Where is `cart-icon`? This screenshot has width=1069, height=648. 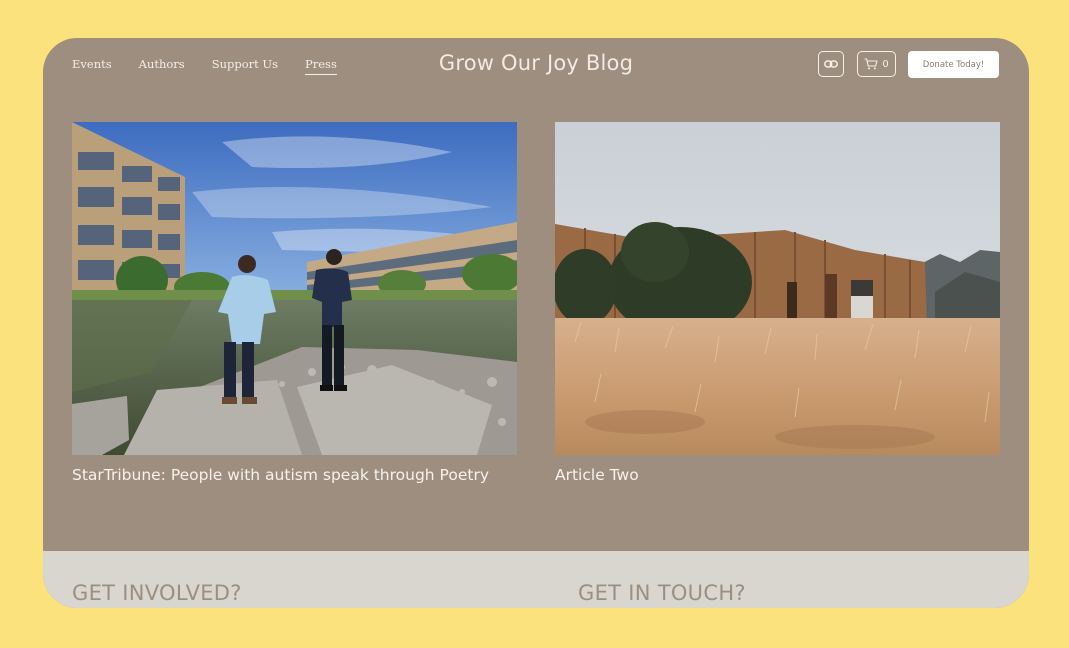
cart-icon is located at coordinates (871, 64).